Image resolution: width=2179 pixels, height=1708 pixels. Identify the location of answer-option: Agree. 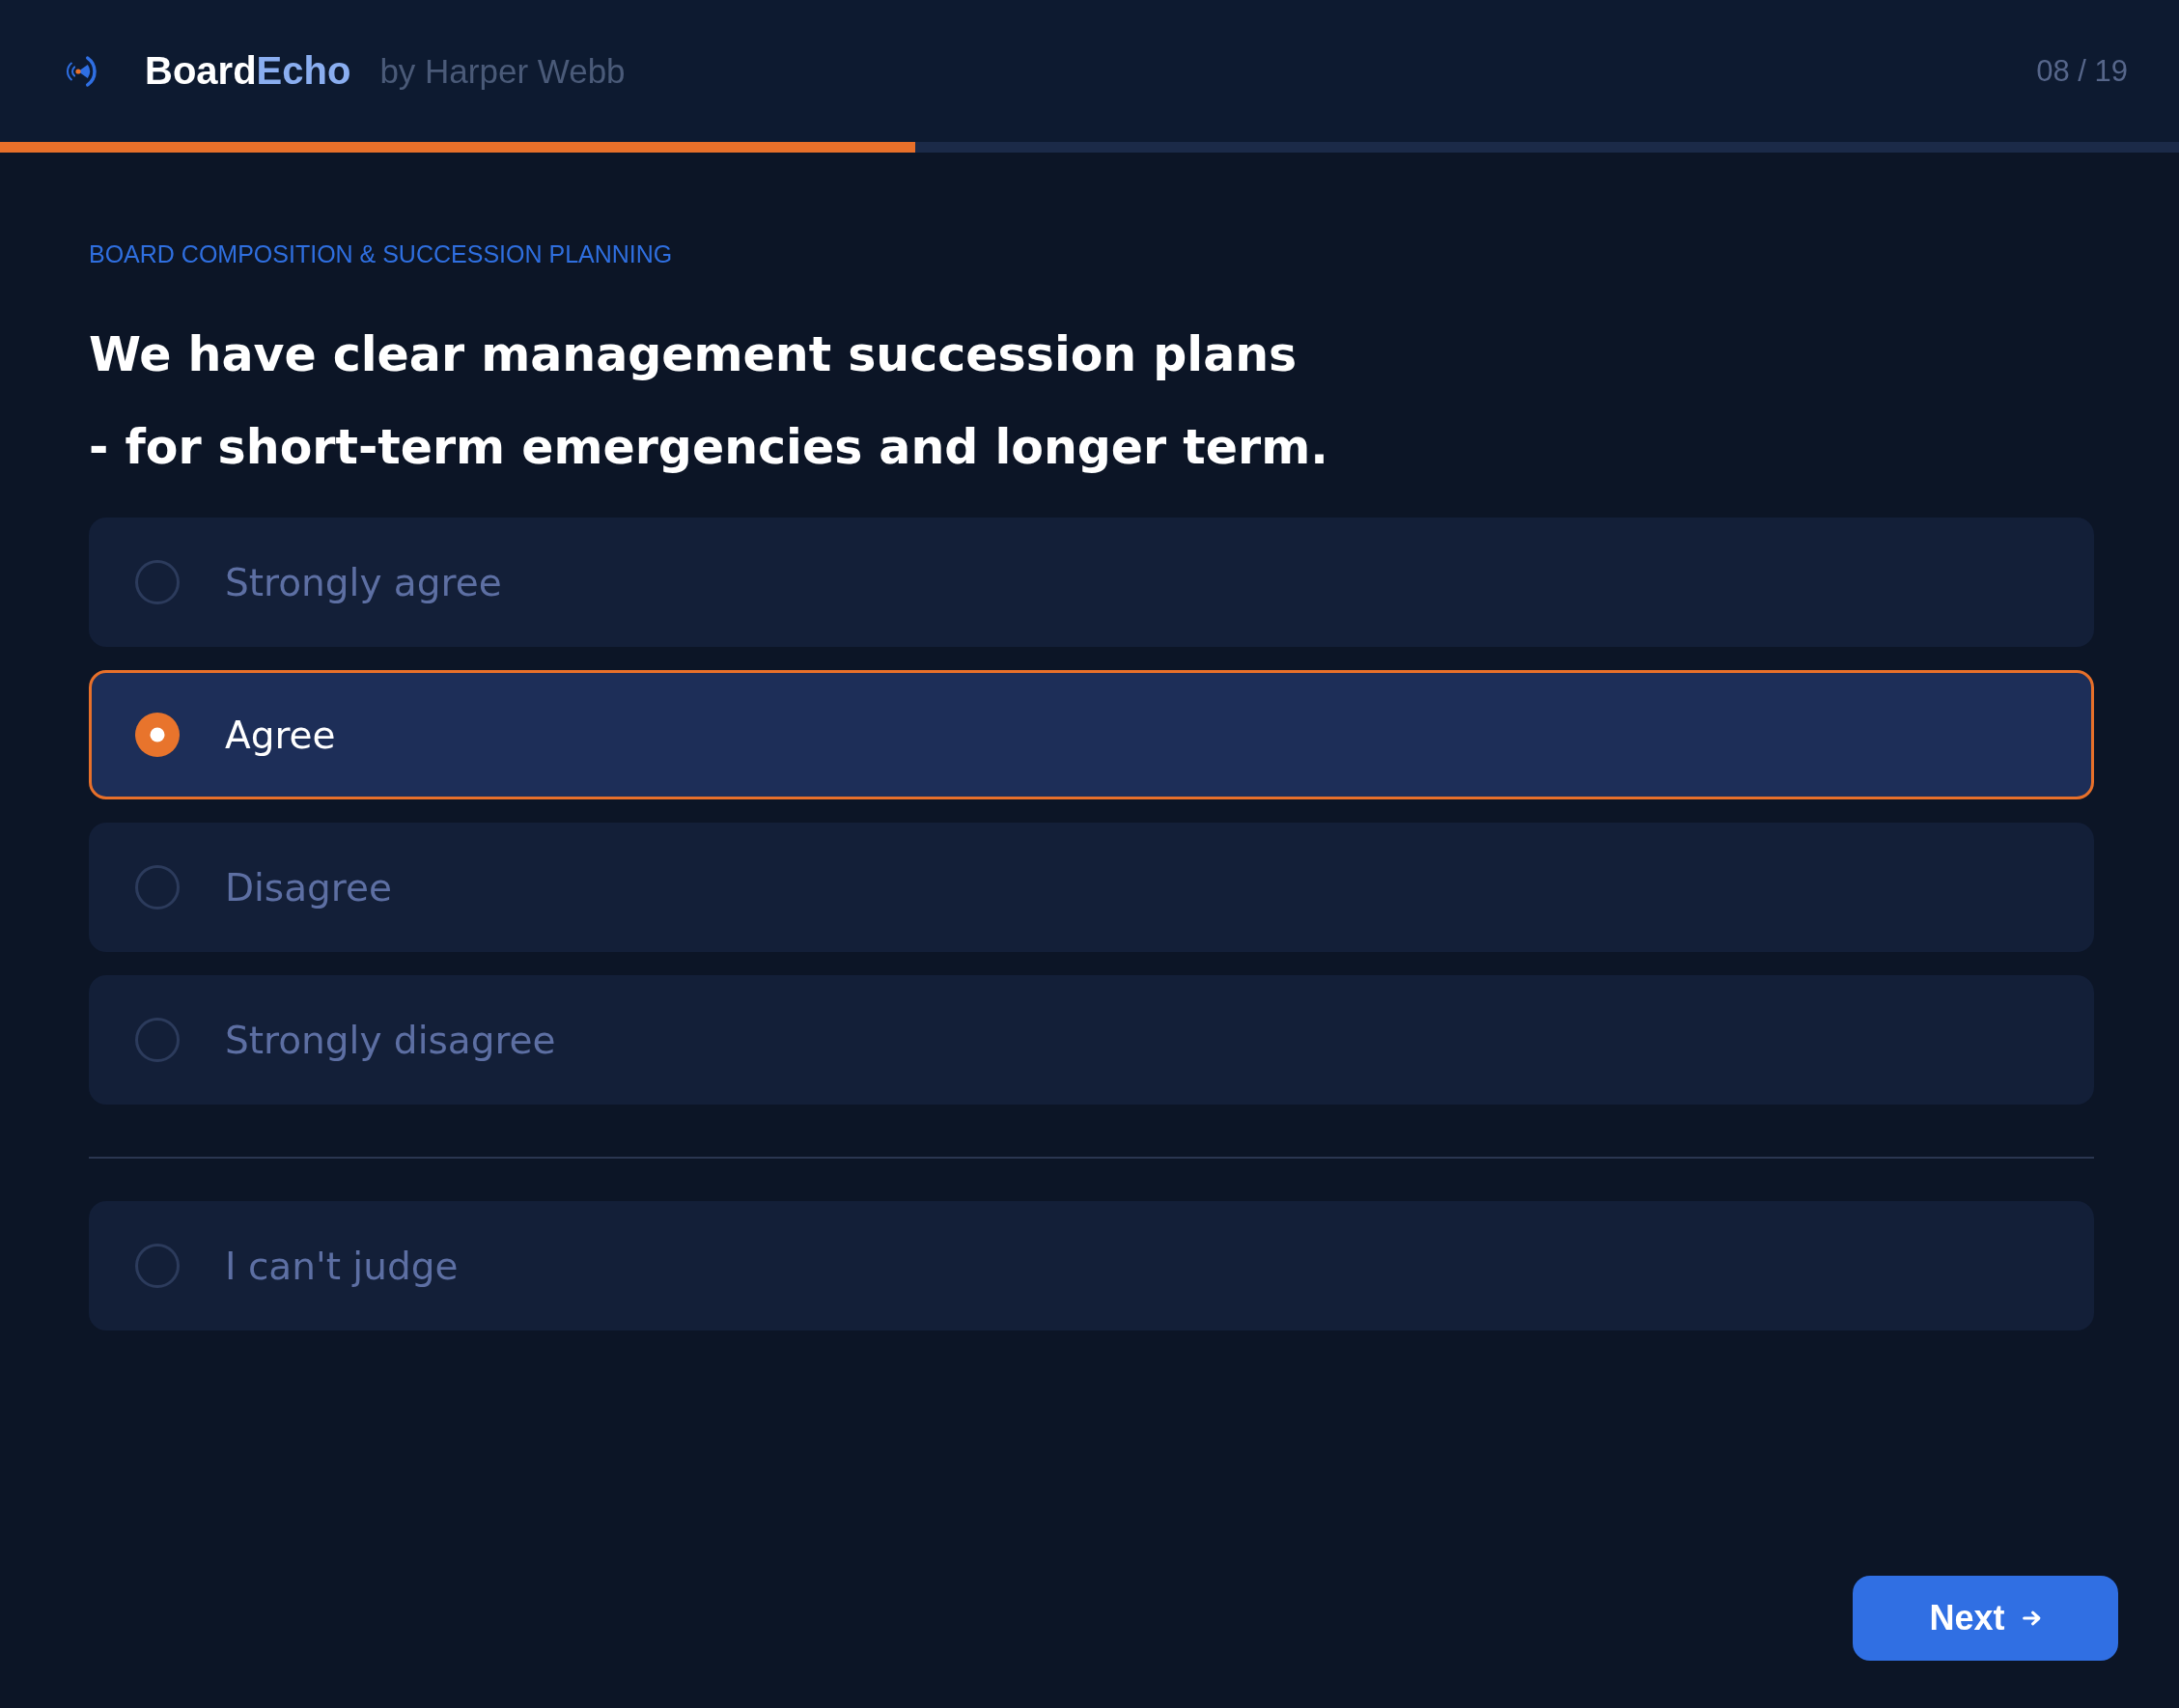
(1091, 735).